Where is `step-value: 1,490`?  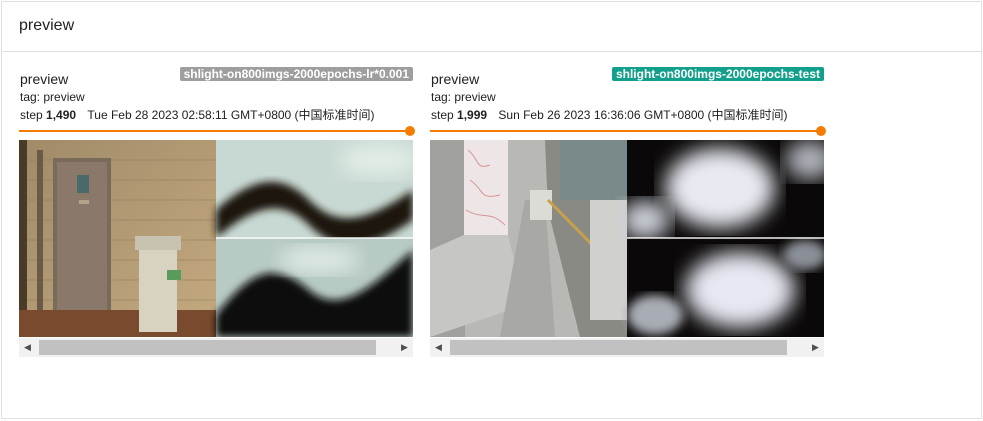
step-value: 1,490 is located at coordinates (61, 115).